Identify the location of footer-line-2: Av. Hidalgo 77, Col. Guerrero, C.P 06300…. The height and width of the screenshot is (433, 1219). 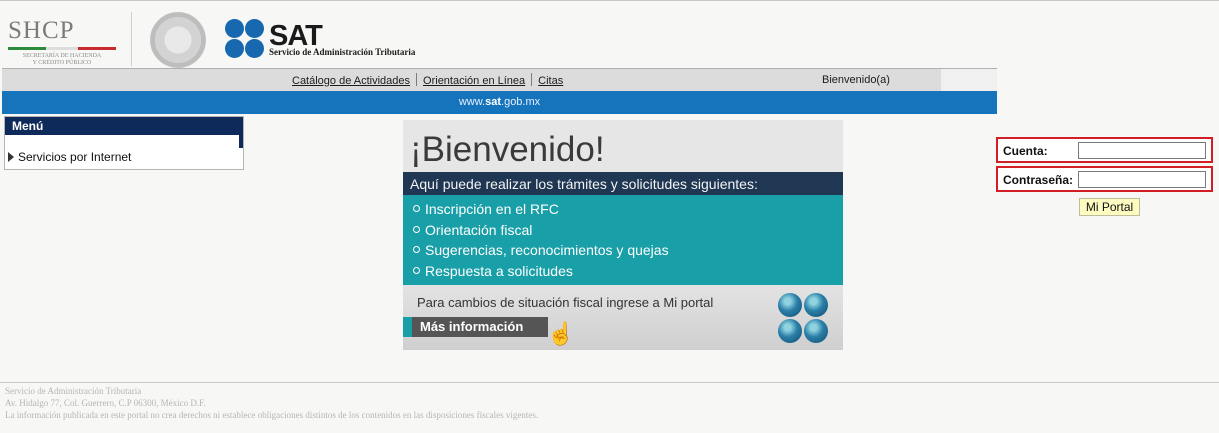
(105, 403).